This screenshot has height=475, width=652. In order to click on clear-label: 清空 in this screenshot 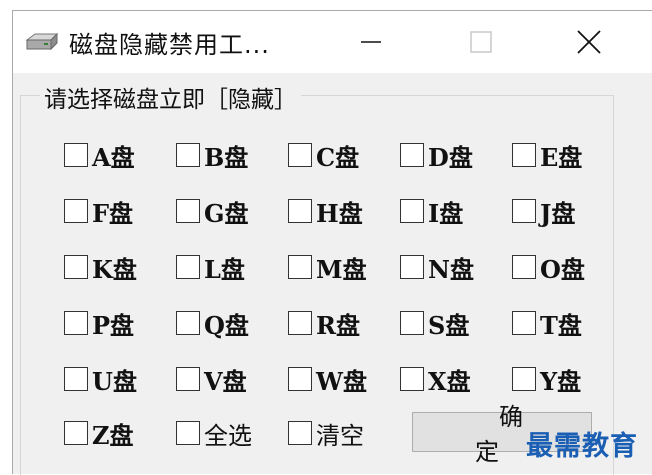, I will do `click(340, 435)`.